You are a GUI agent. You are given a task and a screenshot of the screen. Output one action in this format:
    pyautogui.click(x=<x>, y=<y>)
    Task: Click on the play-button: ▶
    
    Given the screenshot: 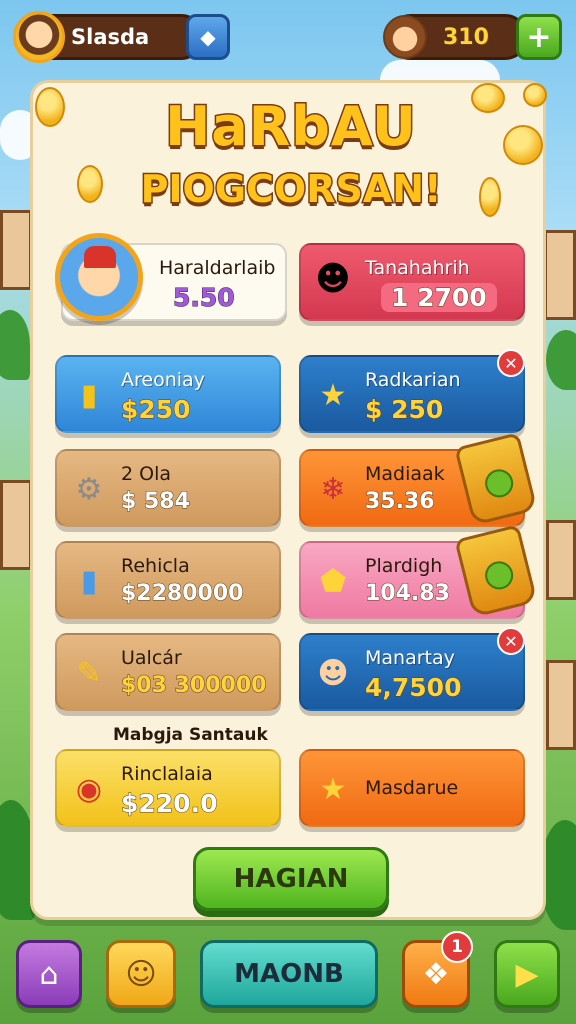 What is the action you would take?
    pyautogui.click(x=527, y=974)
    